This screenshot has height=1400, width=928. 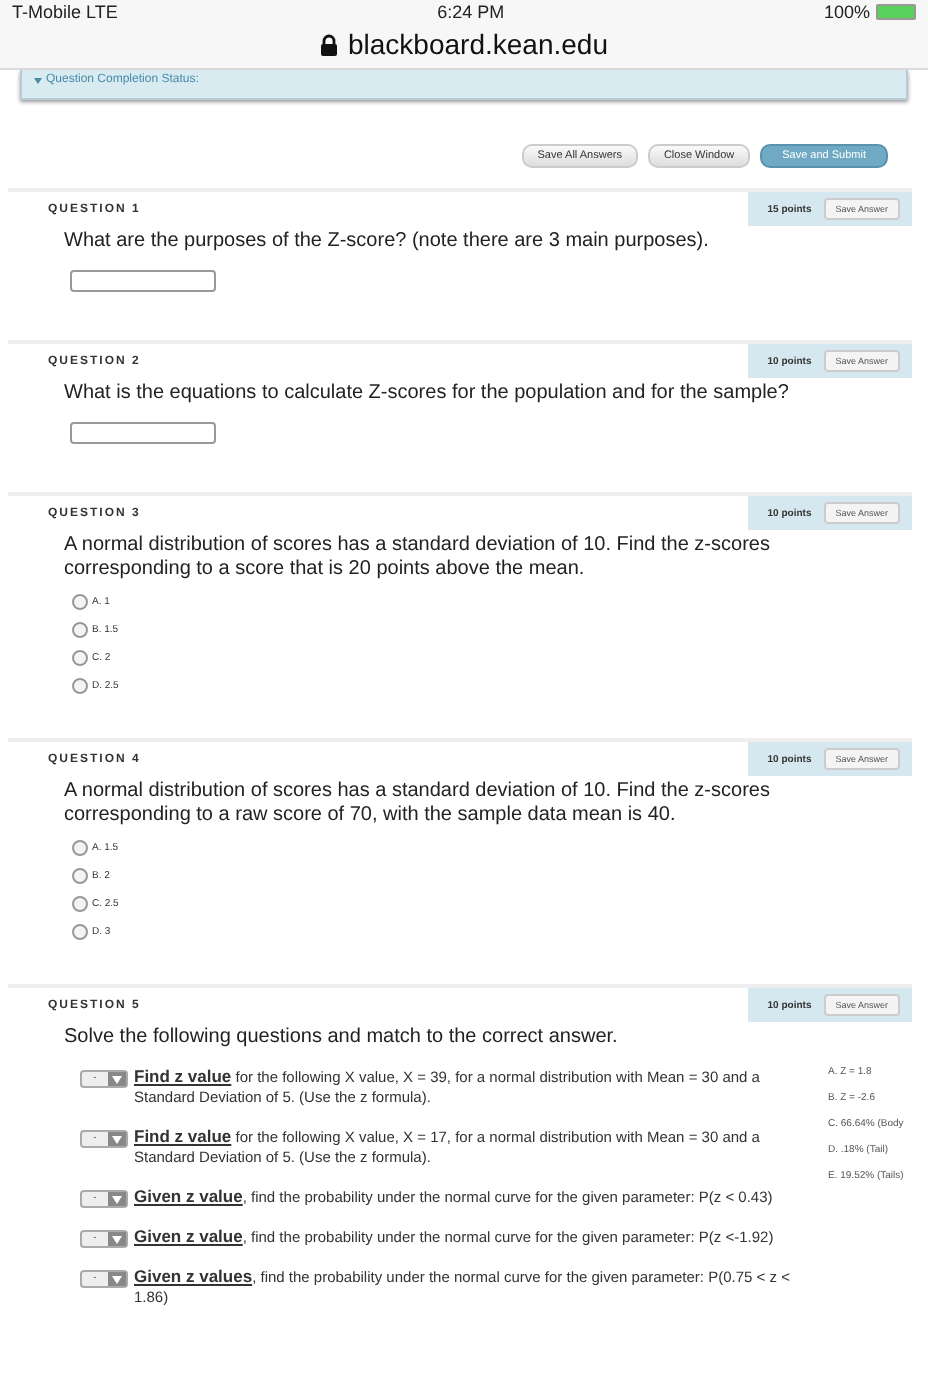 What do you see at coordinates (471, 12) in the screenshot?
I see `clock-text: 6:24 PM` at bounding box center [471, 12].